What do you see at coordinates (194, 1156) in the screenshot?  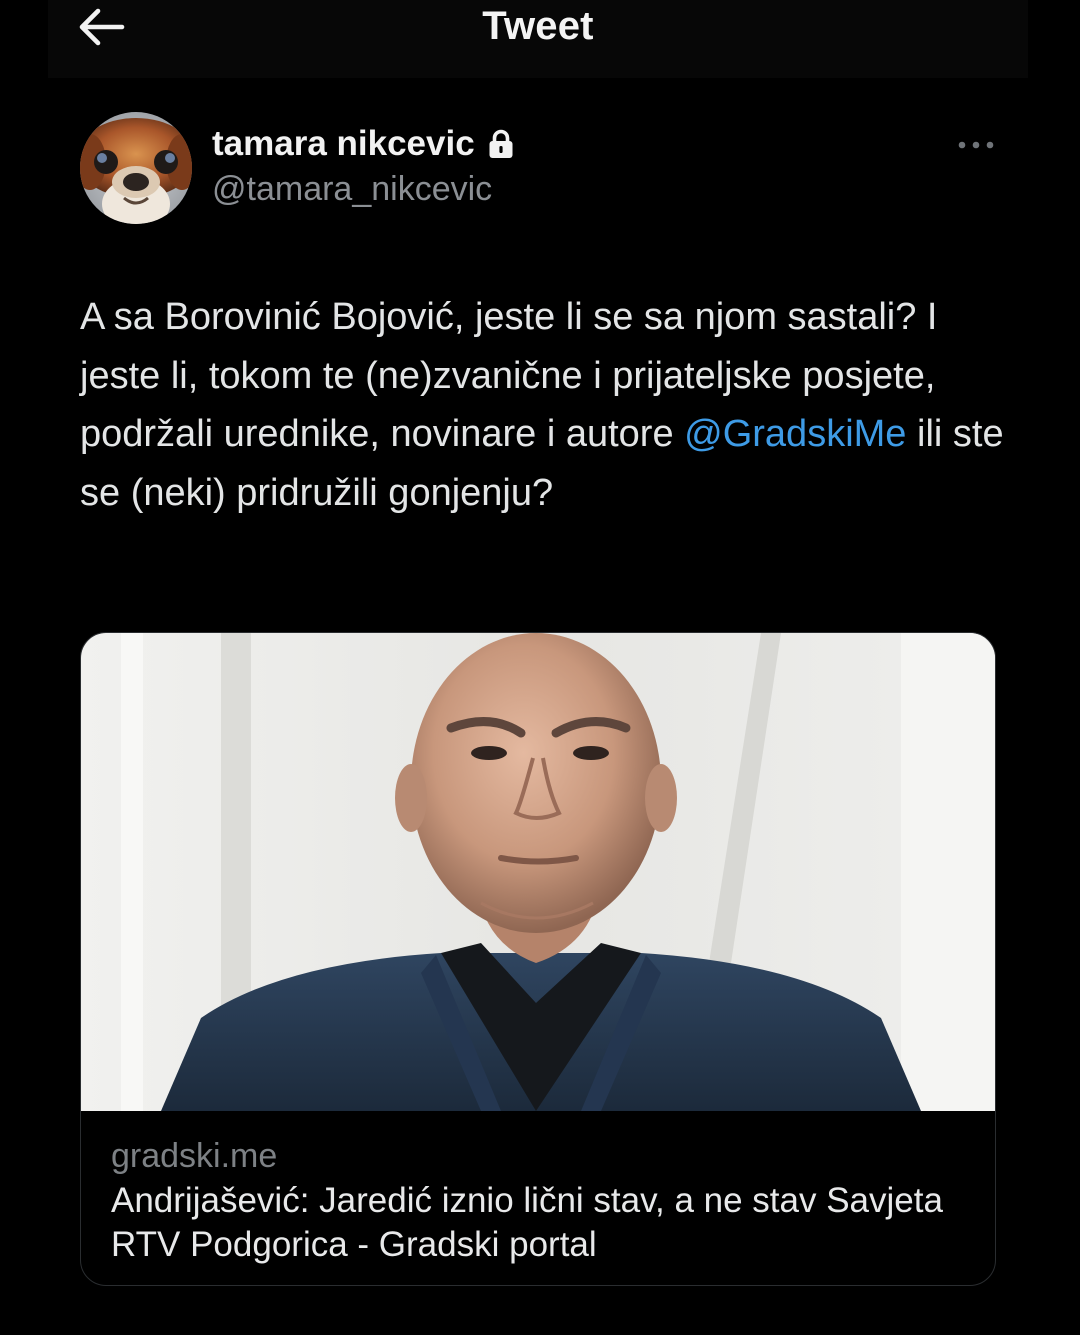 I see `card-domain: gradski.me` at bounding box center [194, 1156].